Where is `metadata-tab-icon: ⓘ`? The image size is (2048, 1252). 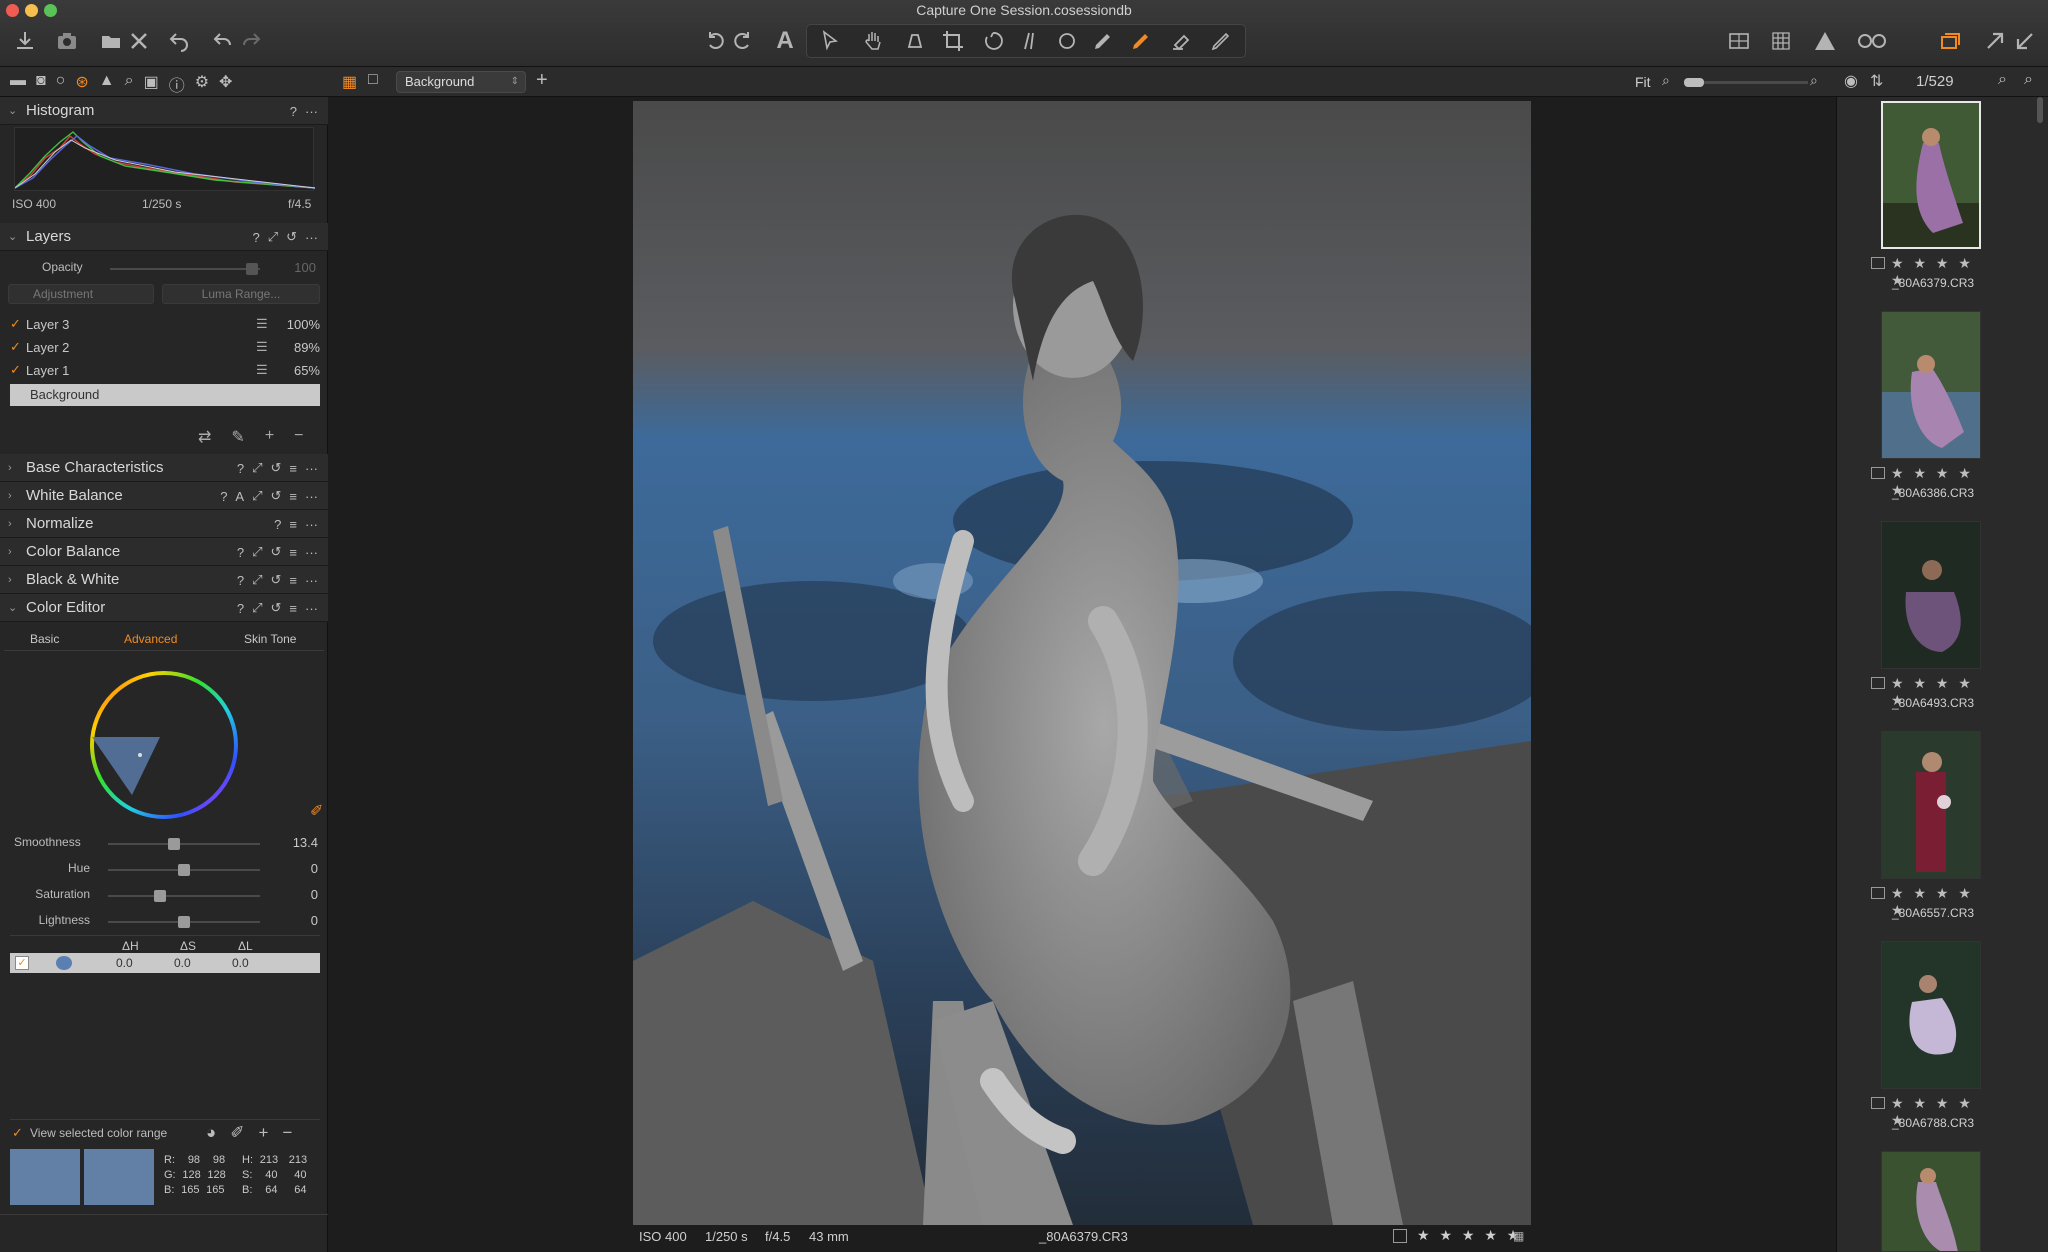 metadata-tab-icon: ⓘ is located at coordinates (177, 84).